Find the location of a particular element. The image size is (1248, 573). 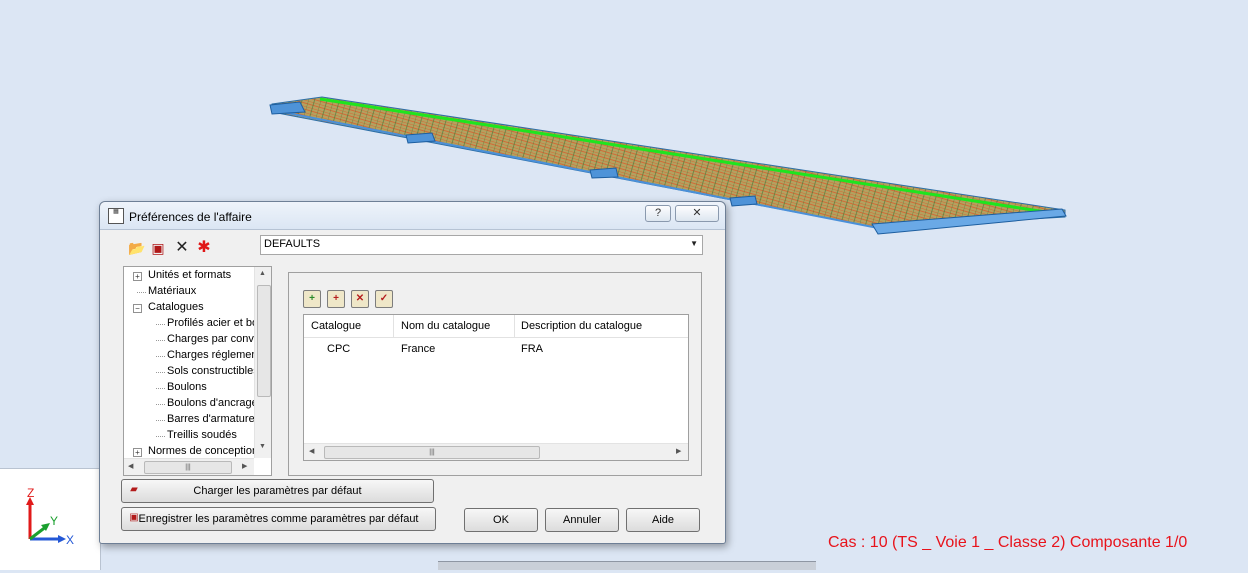

tree-horizontal-scrollbar: ◀ ||| ▶ is located at coordinates (189, 466).